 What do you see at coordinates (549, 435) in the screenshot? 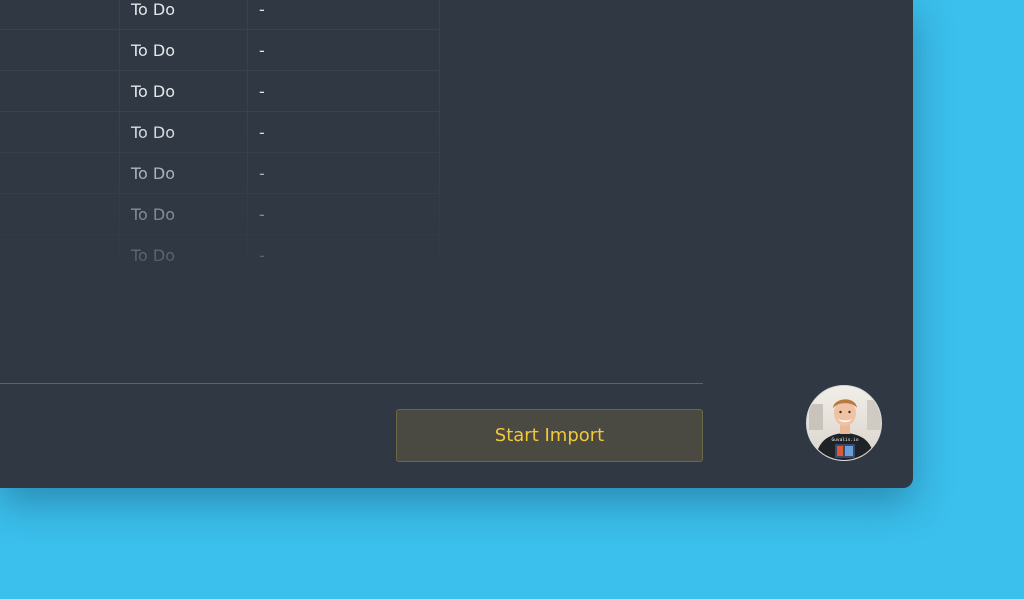
I see `start-import-button: Start Import` at bounding box center [549, 435].